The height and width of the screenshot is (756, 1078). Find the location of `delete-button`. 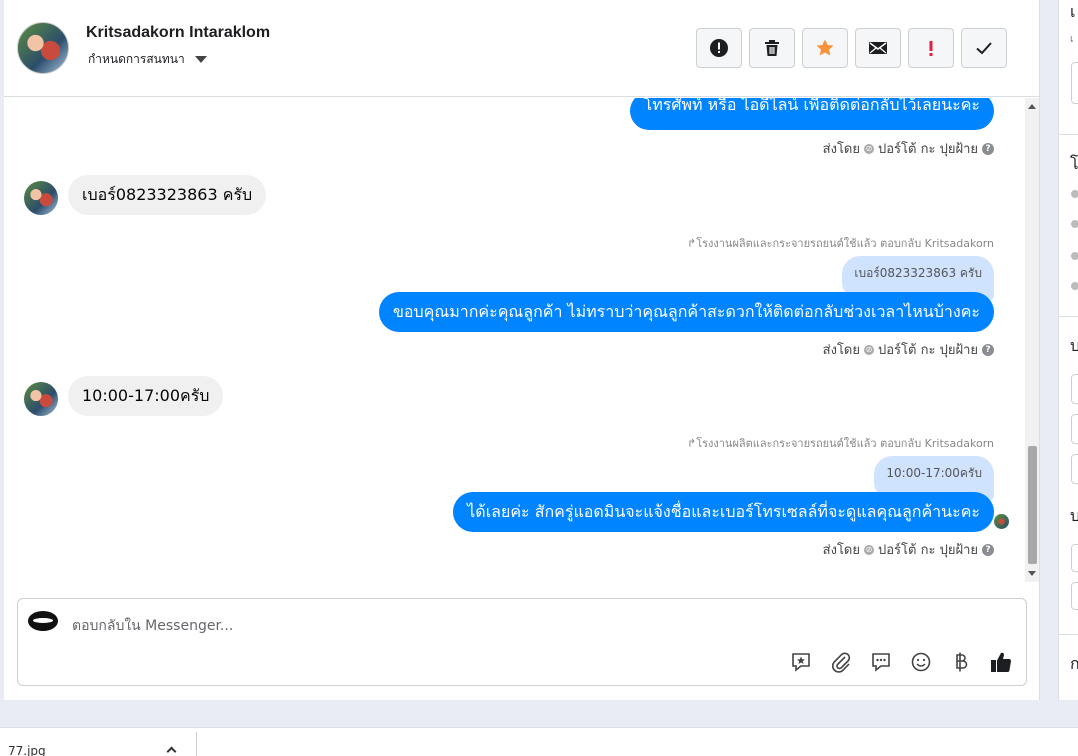

delete-button is located at coordinates (772, 48).